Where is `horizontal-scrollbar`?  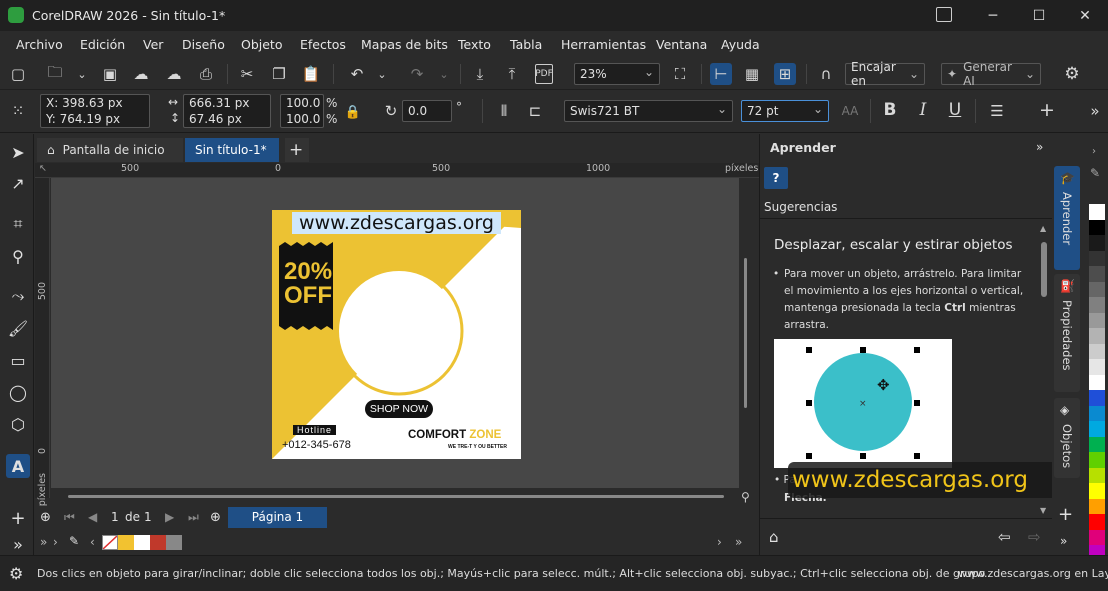
horizontal-scrollbar is located at coordinates (396, 496).